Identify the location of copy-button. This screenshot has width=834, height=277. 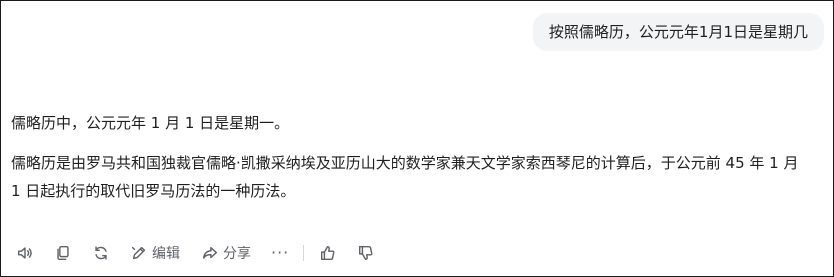
(63, 253).